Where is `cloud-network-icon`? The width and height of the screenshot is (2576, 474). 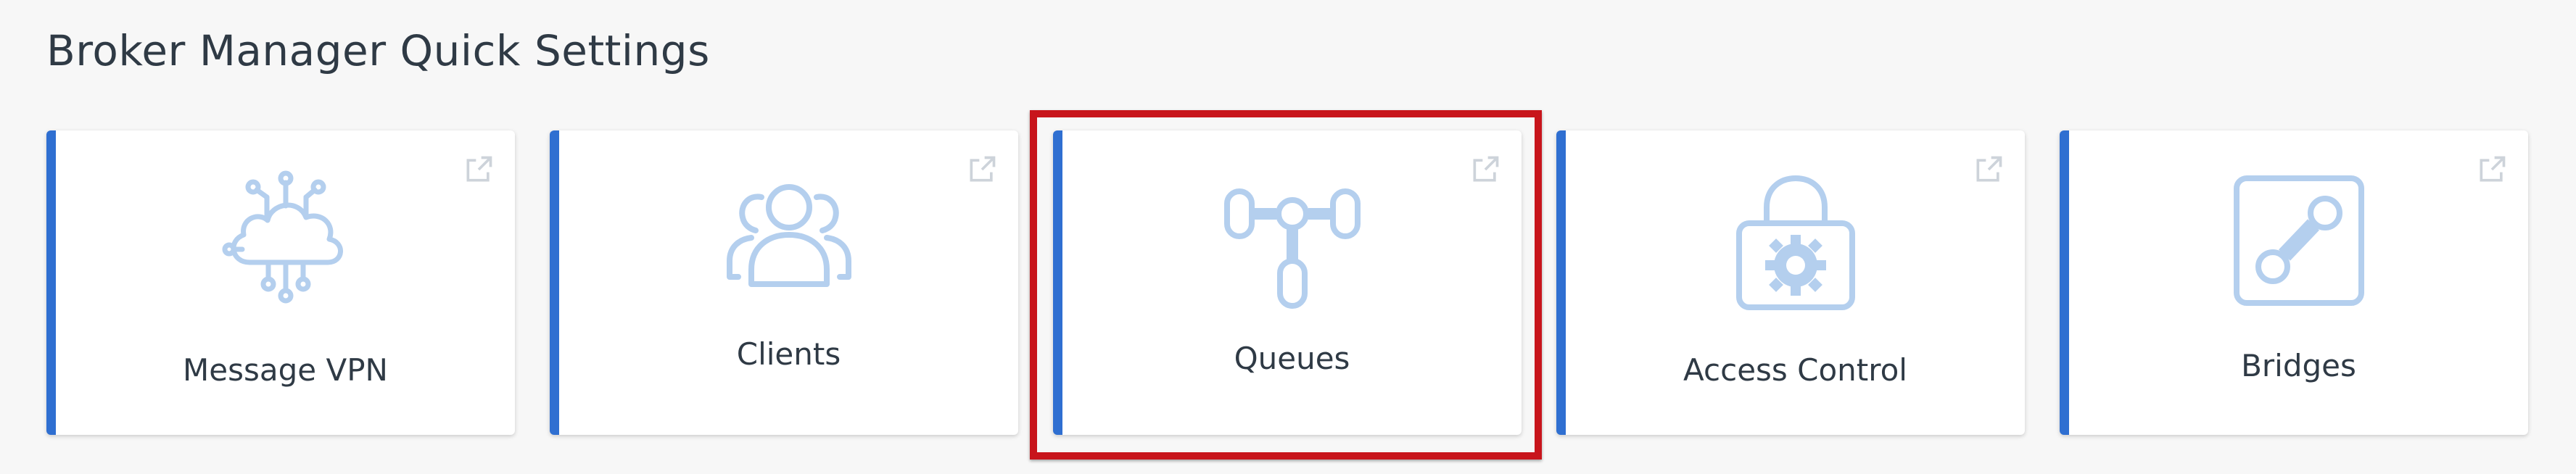
cloud-network-icon is located at coordinates (282, 237).